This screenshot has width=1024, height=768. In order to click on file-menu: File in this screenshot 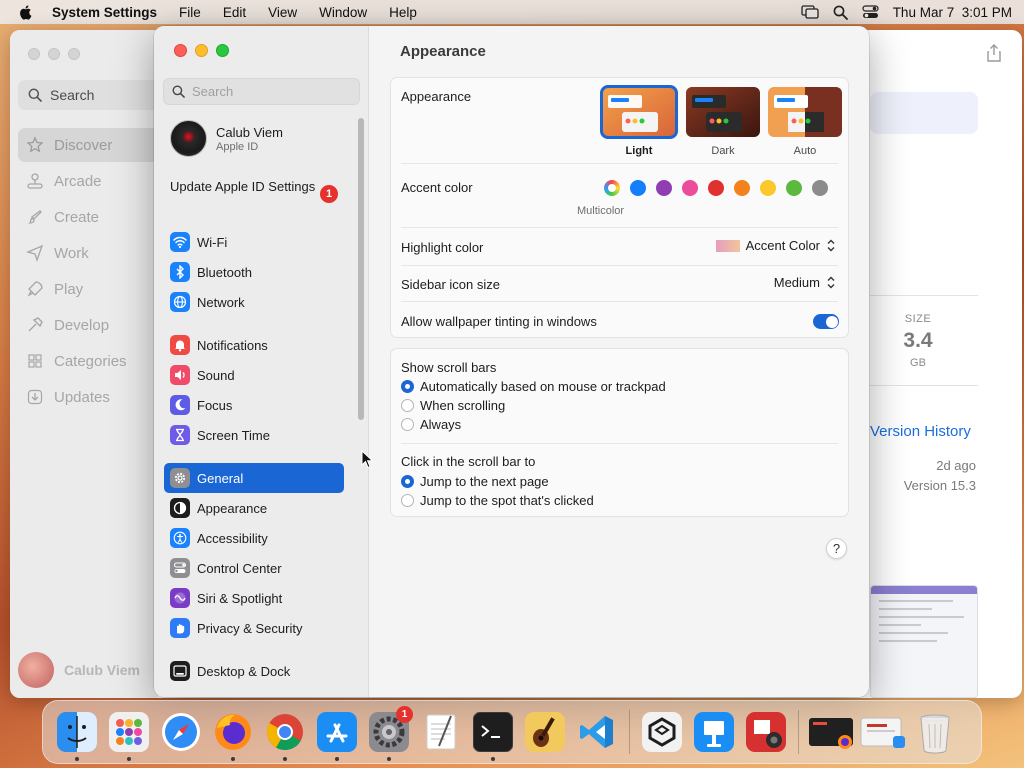, I will do `click(190, 12)`.